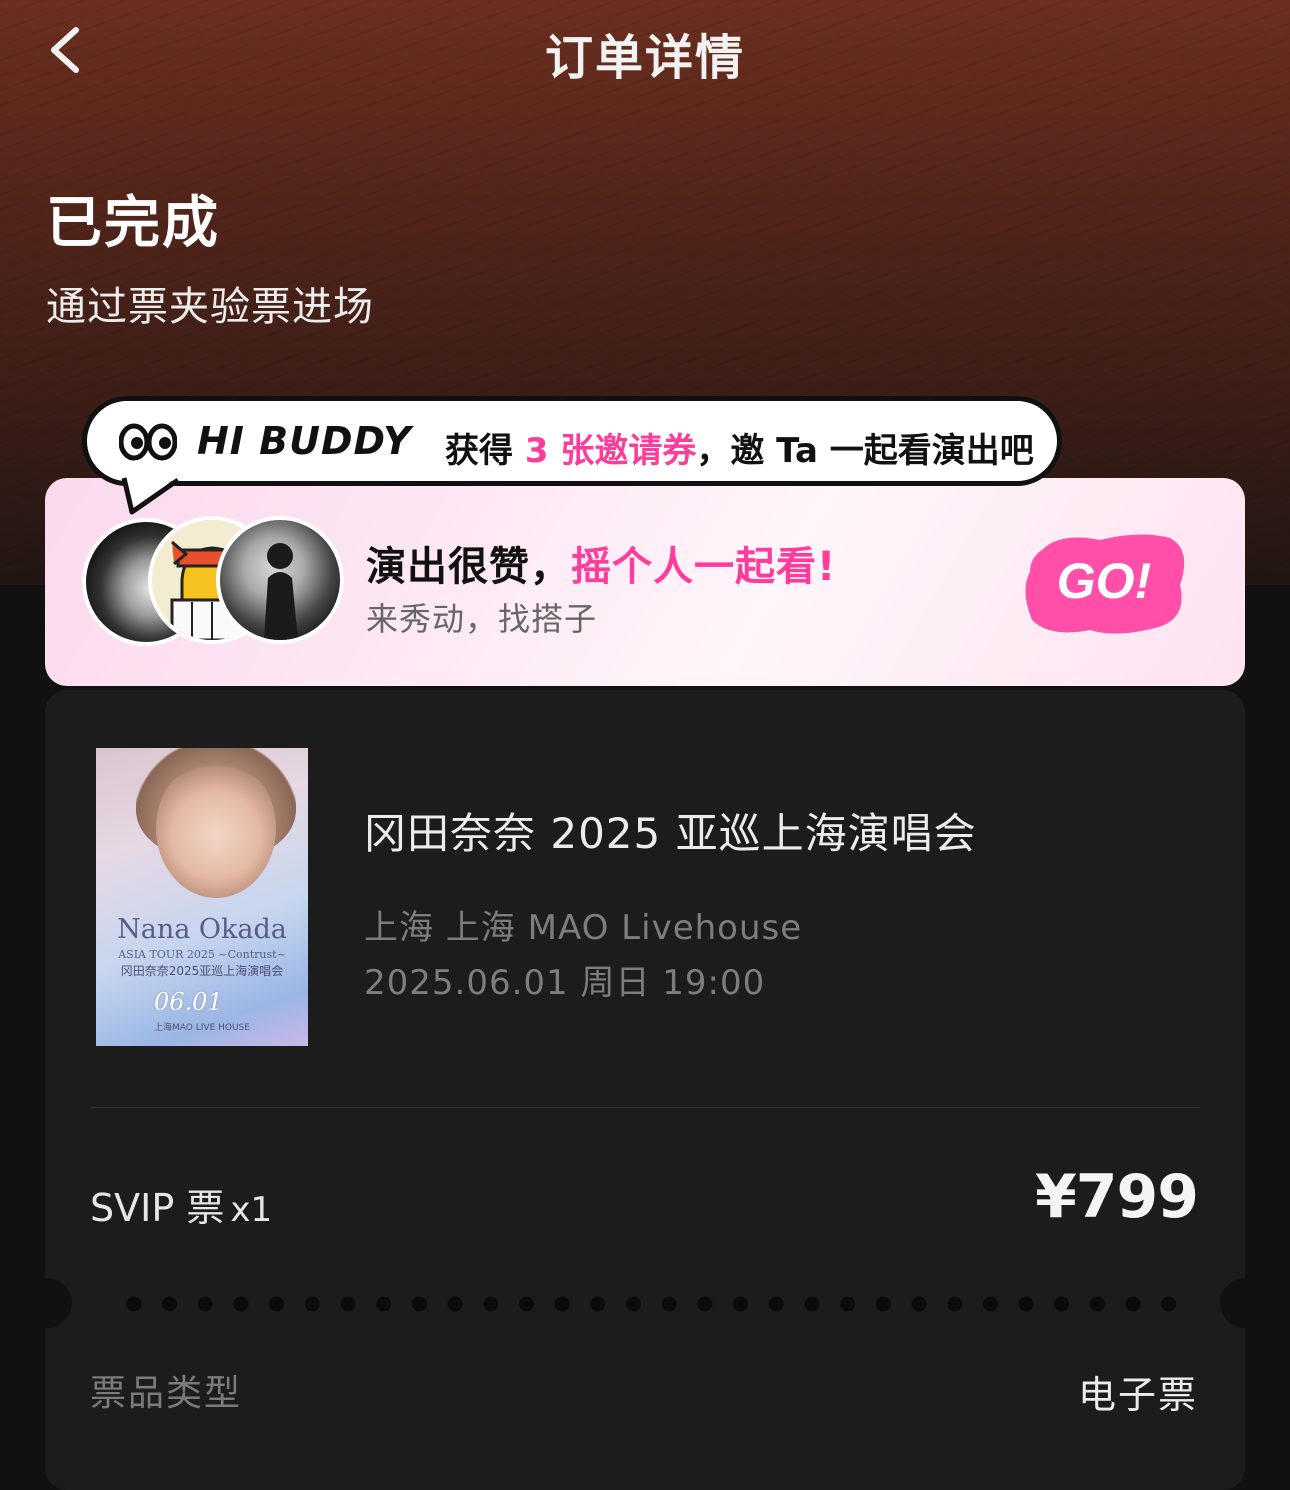 The width and height of the screenshot is (1290, 1490). I want to click on ticket-notch-right, so click(1245, 1303).